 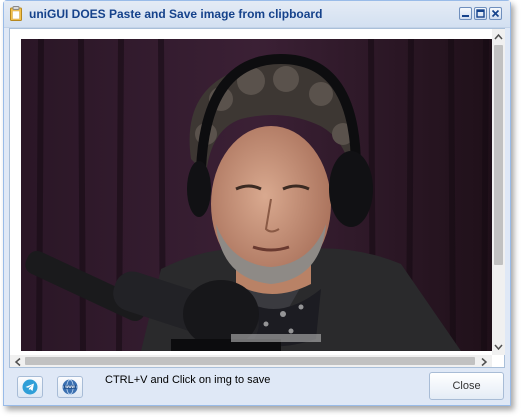 I want to click on telegram-icon, so click(x=30, y=387).